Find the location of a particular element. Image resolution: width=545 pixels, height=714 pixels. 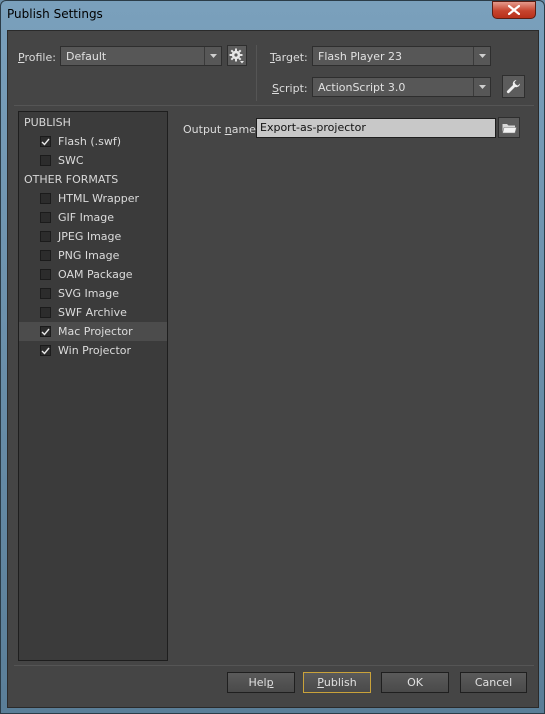

profile-dropdown: Default is located at coordinates (141, 56).